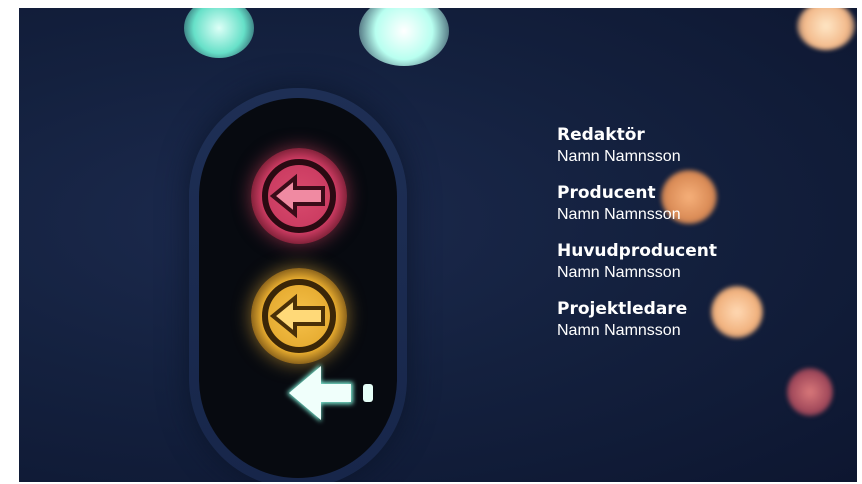 This screenshot has height=484, width=862. Describe the element at coordinates (810, 392) in the screenshot. I see `bokeh-bottom-right` at that location.